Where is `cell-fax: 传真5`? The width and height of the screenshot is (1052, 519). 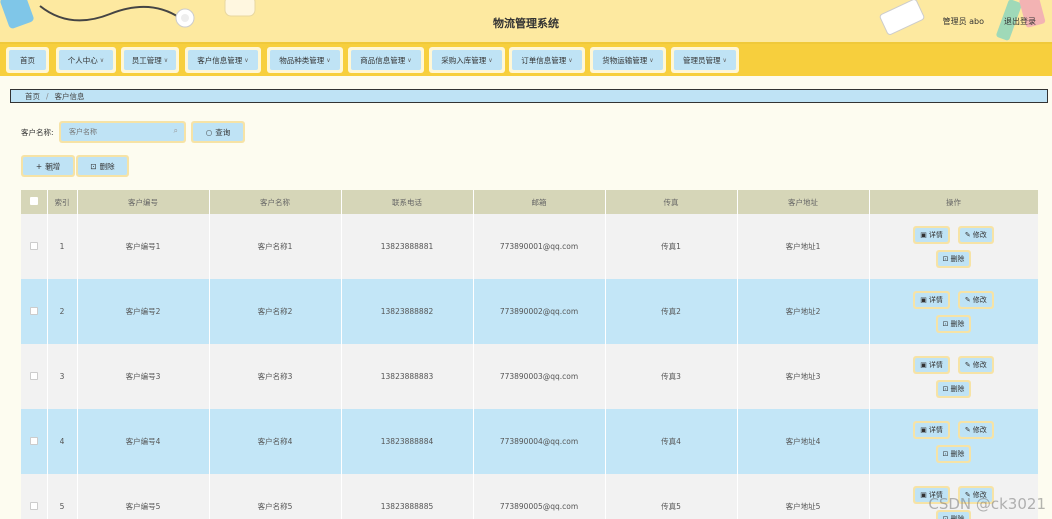
cell-fax: 传真5 is located at coordinates (671, 496).